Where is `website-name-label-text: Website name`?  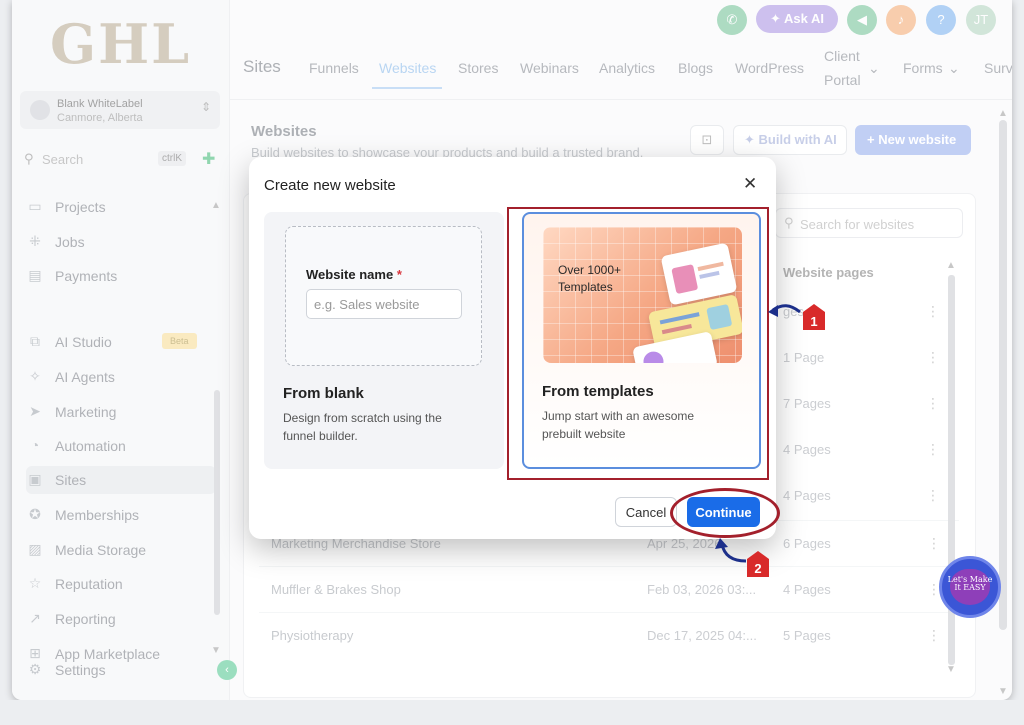 website-name-label-text: Website name is located at coordinates (350, 274).